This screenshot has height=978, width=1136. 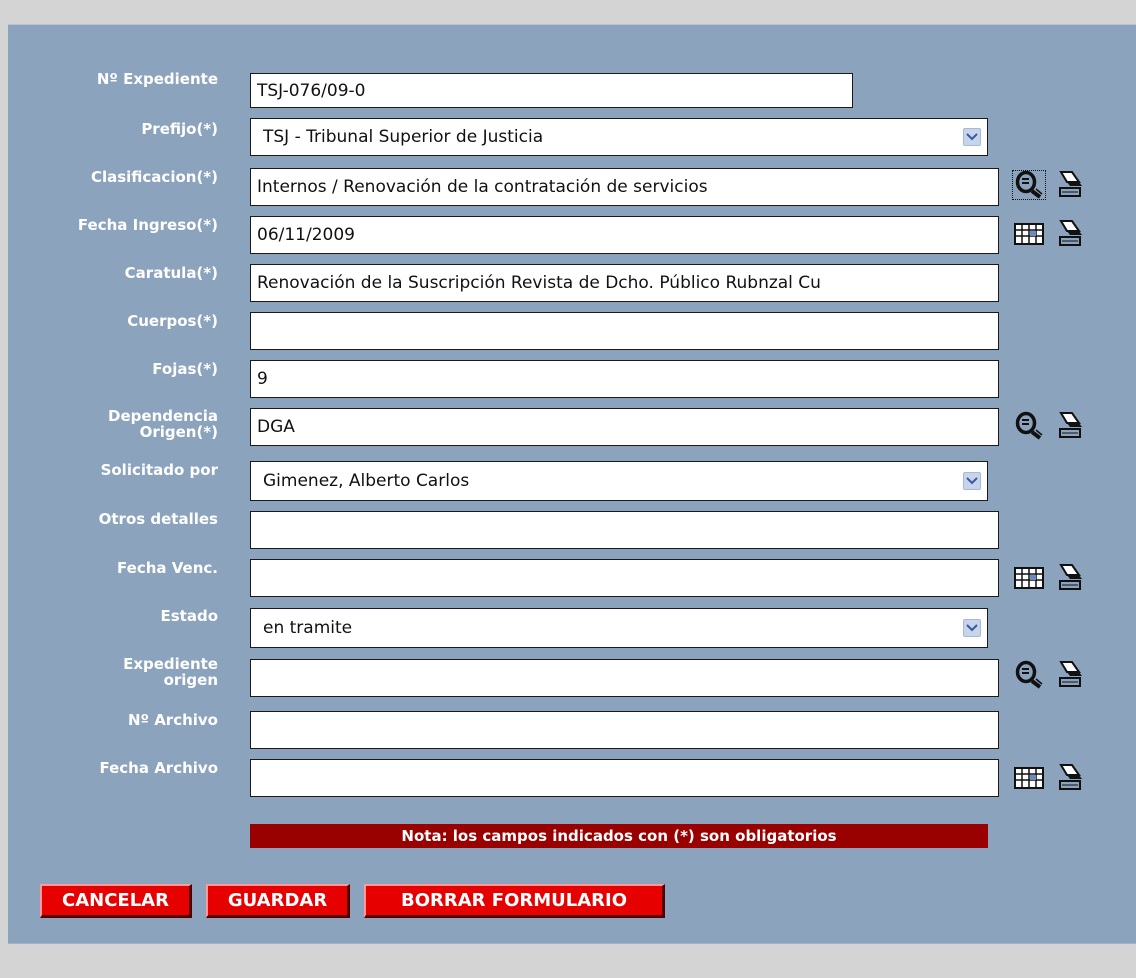 I want to click on fojas-field: 9, so click(x=624, y=379).